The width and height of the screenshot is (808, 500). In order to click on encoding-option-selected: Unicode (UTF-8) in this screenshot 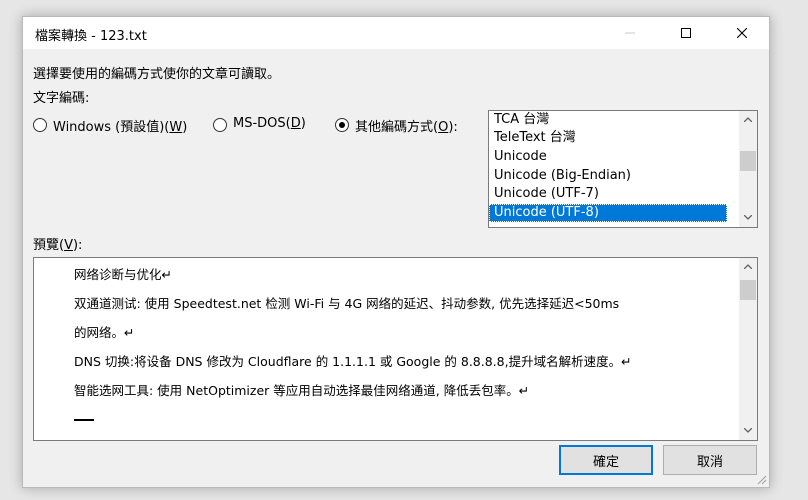, I will do `click(608, 213)`.